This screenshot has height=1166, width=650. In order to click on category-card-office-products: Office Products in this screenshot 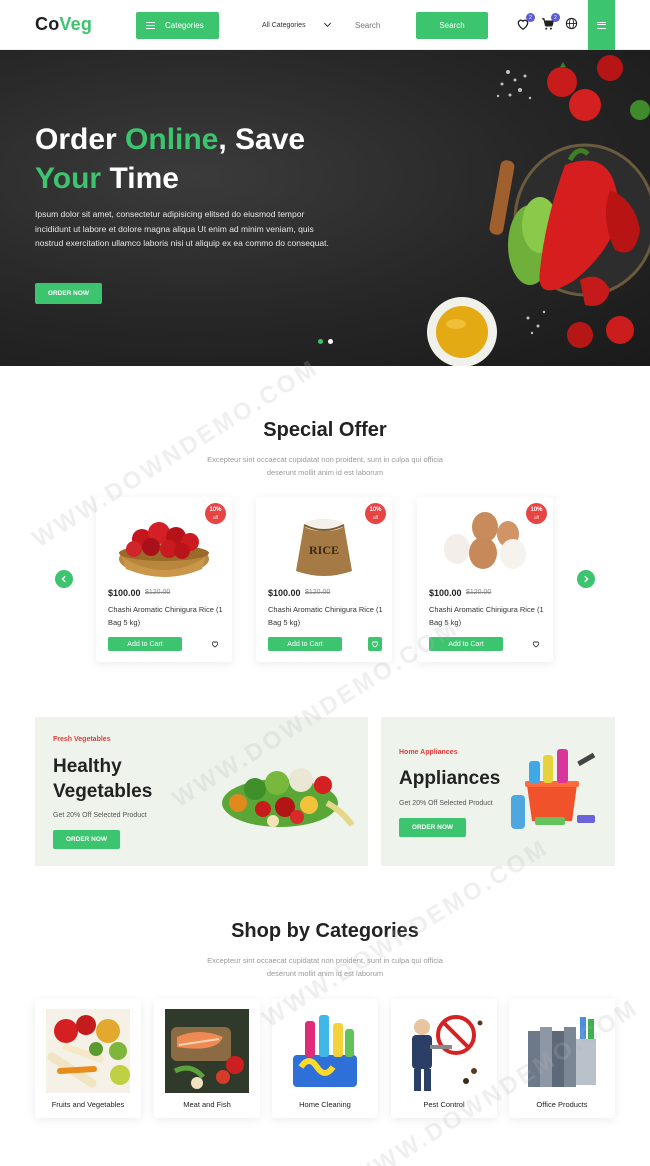, I will do `click(562, 1058)`.